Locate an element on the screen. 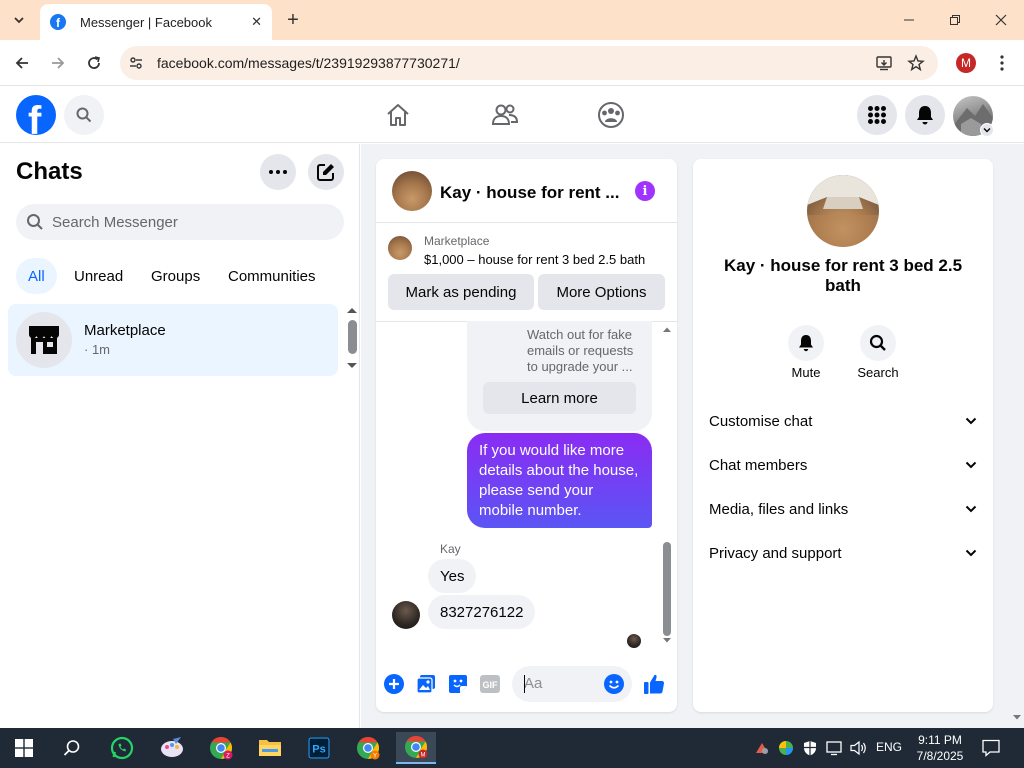  message-input is located at coordinates (572, 684).